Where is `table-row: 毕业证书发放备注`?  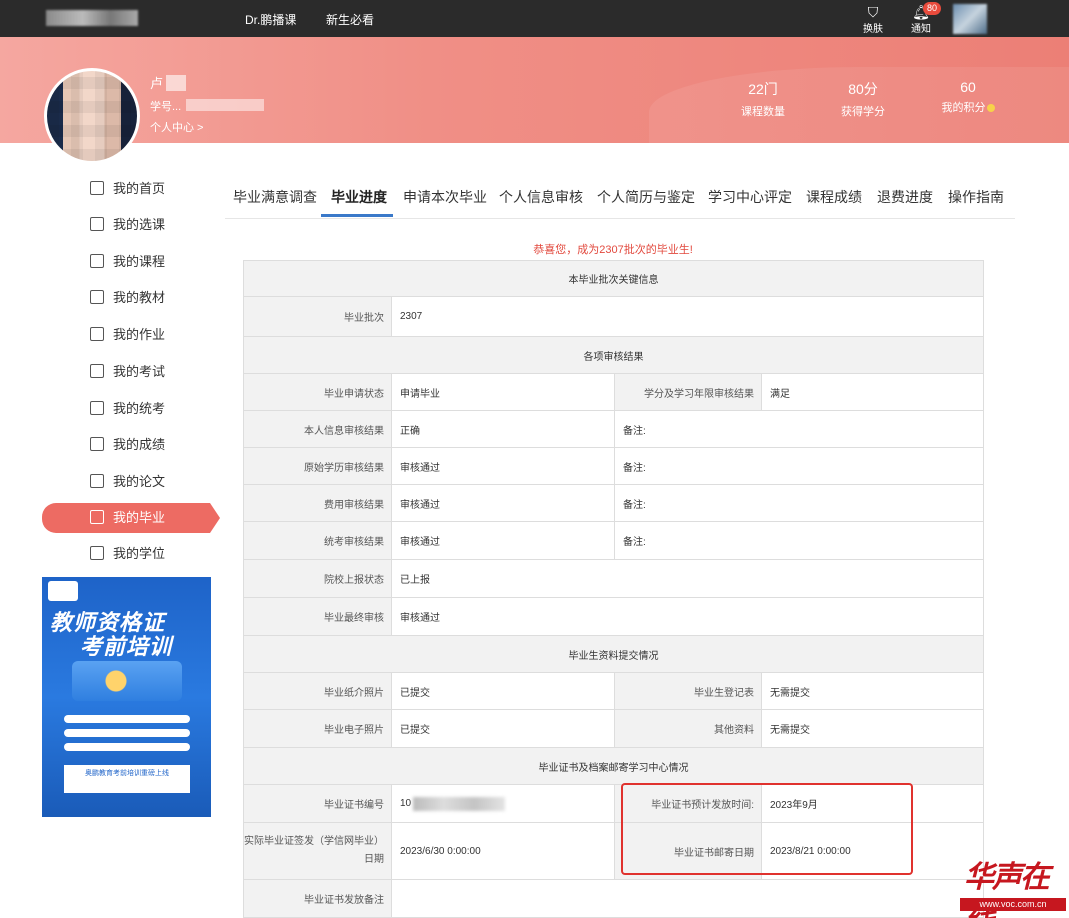 table-row: 毕业证书发放备注 is located at coordinates (613, 899).